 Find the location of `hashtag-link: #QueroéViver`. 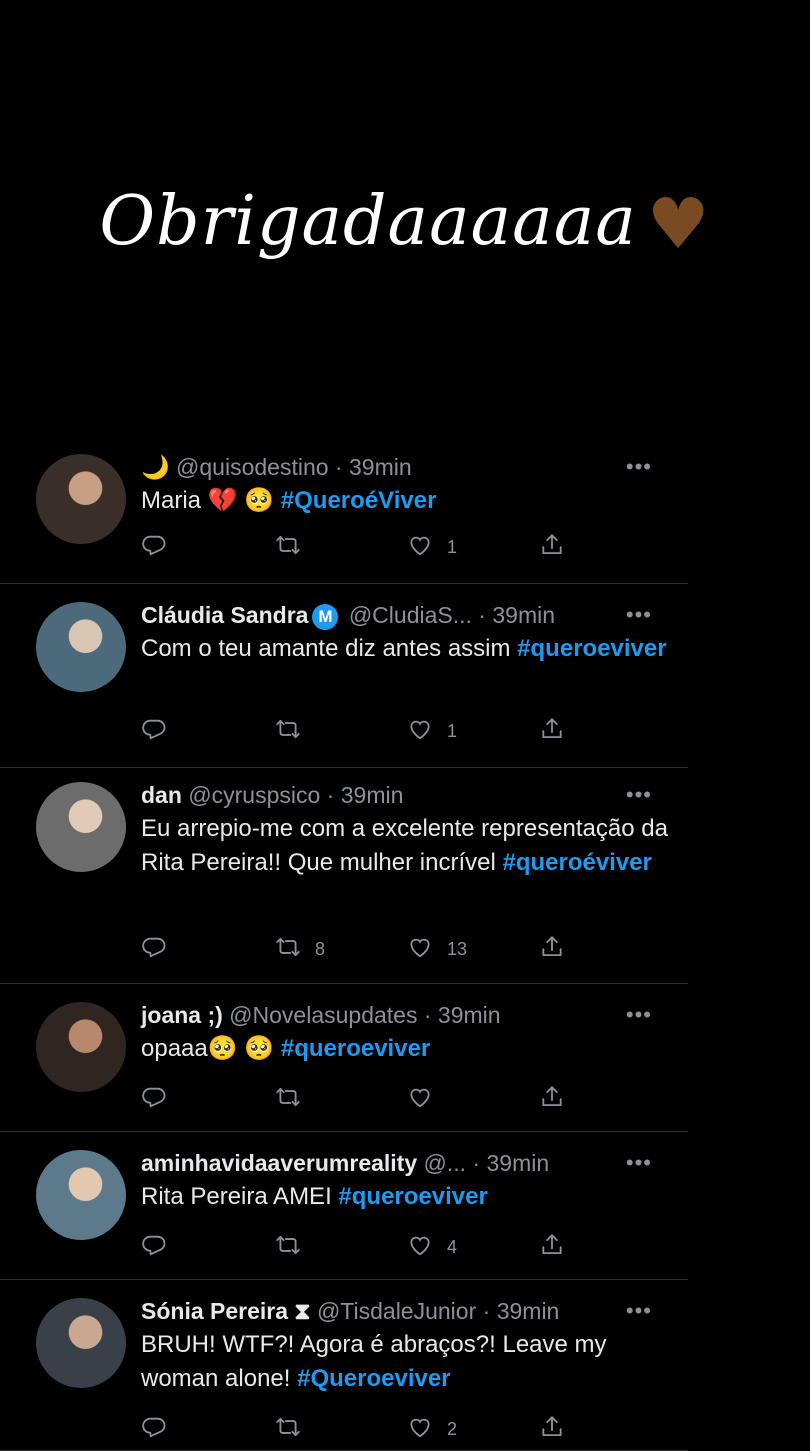

hashtag-link: #QueroéViver is located at coordinates (359, 500).